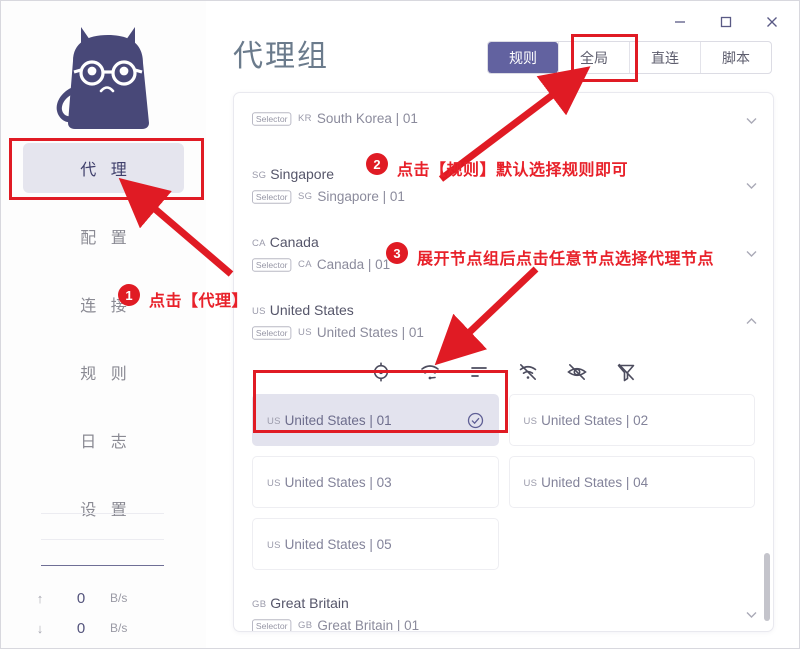 The width and height of the screenshot is (800, 649). I want to click on sort-icon, so click(479, 372).